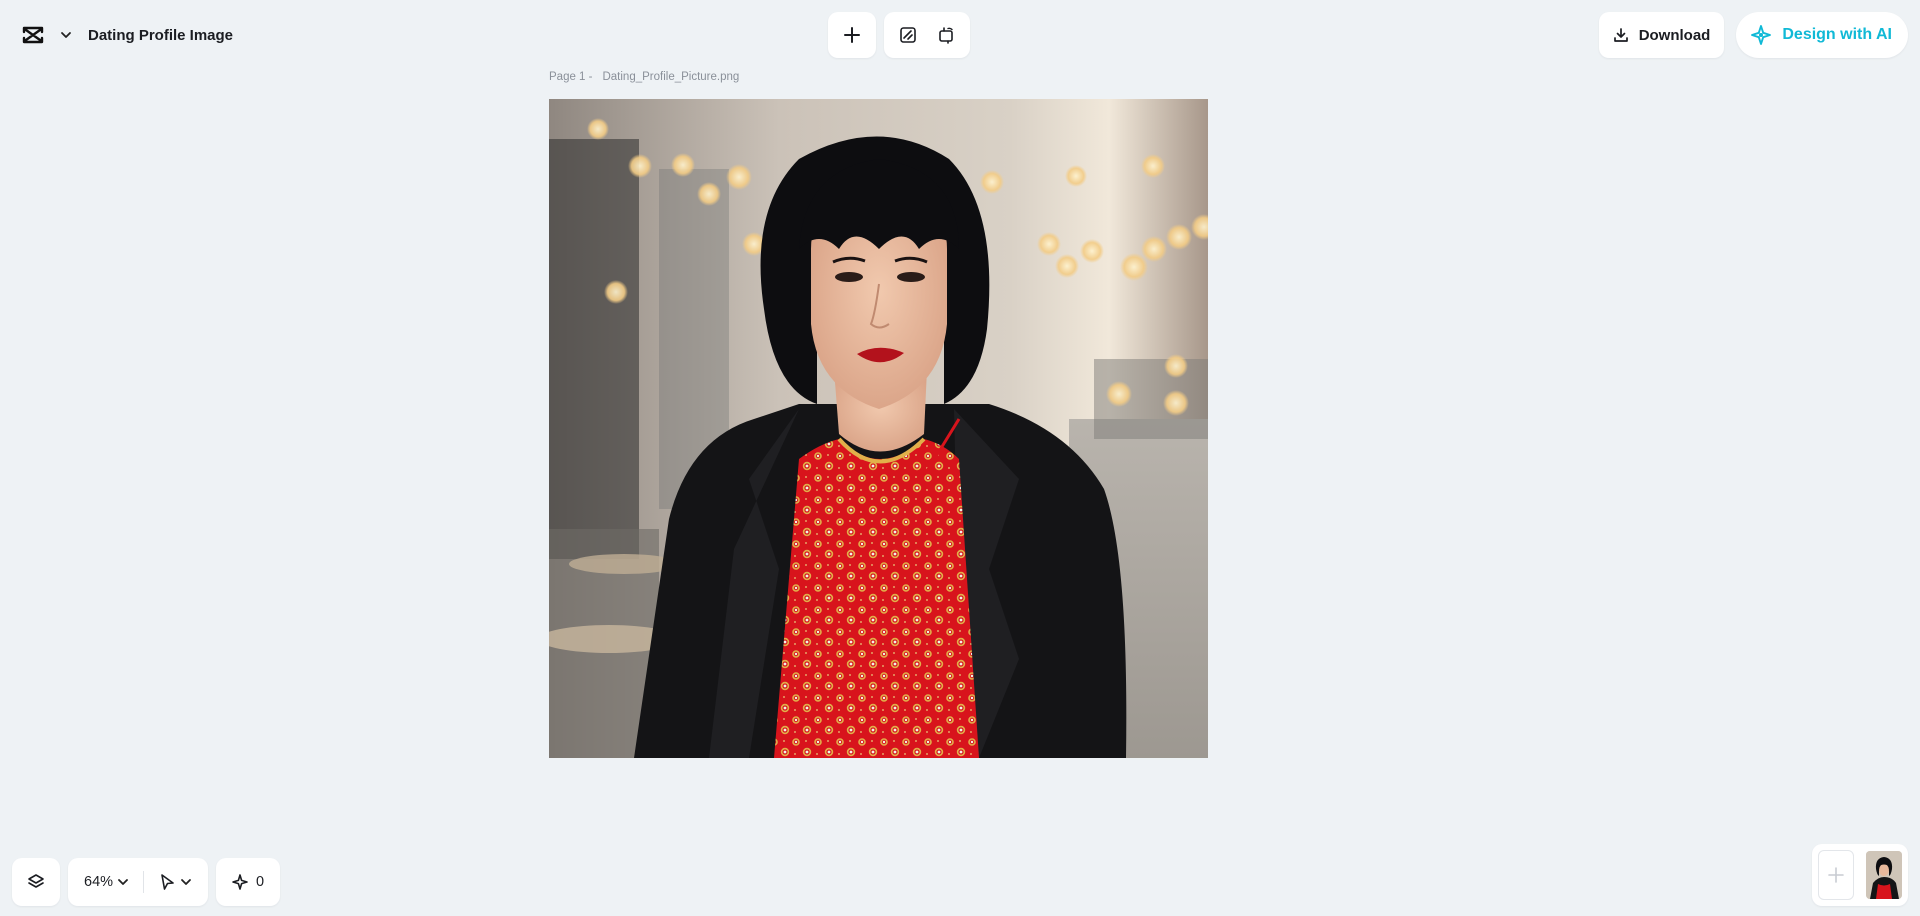  Describe the element at coordinates (1674, 35) in the screenshot. I see `download-label: Download` at that location.